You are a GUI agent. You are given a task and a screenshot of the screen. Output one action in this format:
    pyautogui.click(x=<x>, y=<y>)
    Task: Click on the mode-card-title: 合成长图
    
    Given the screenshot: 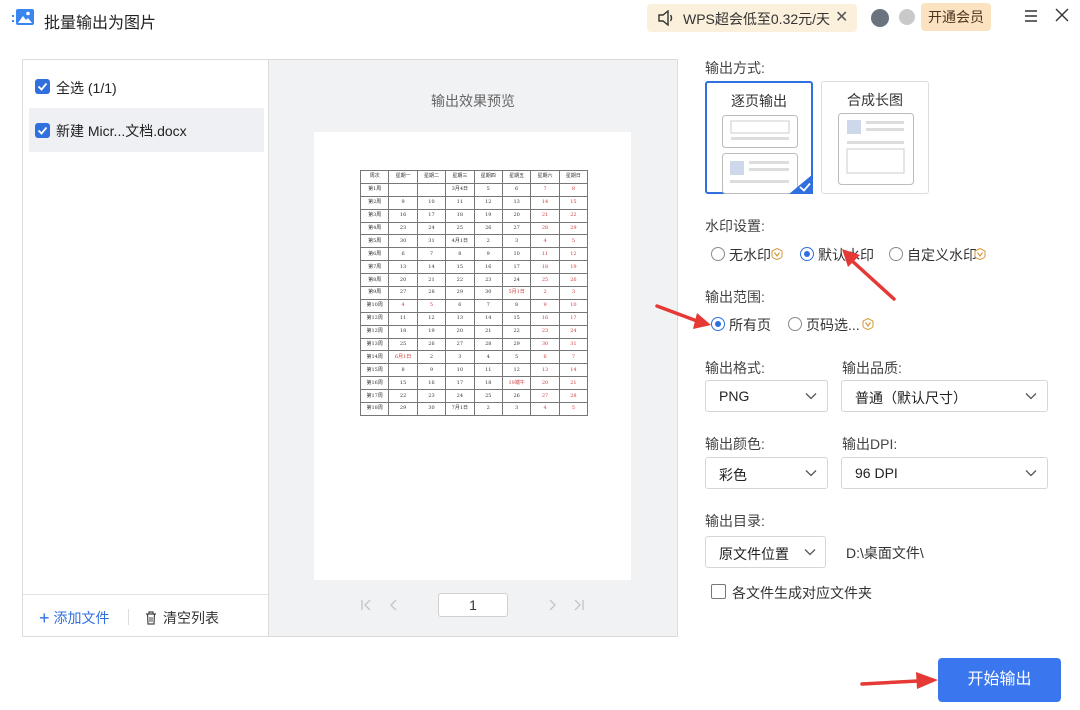 What is the action you would take?
    pyautogui.click(x=875, y=100)
    